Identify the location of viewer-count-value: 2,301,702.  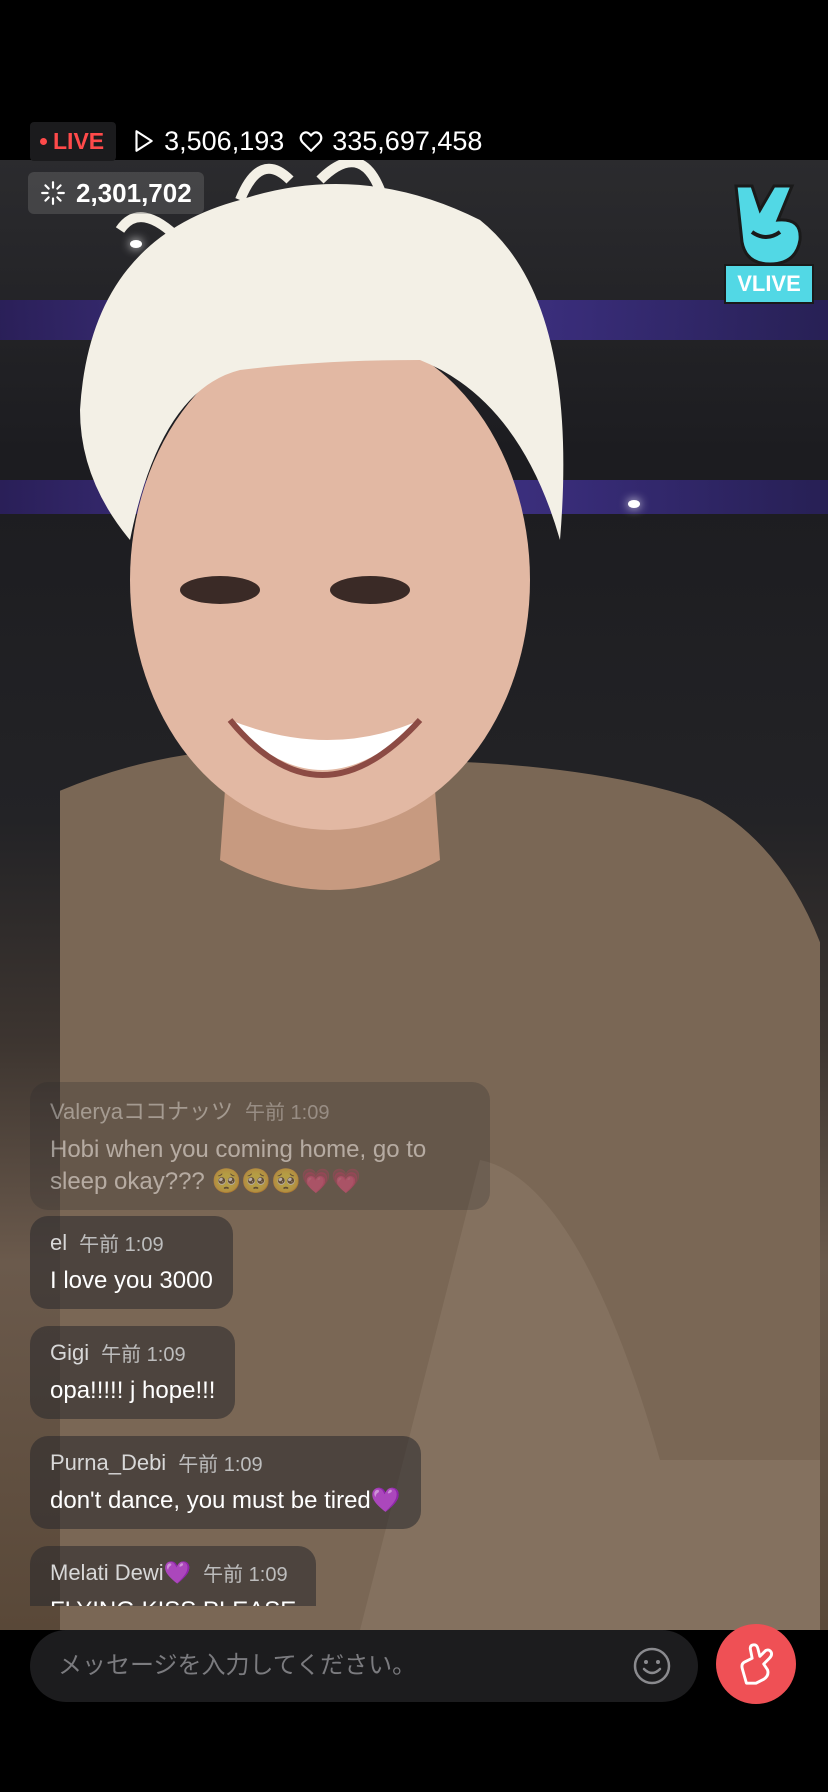
(134, 192).